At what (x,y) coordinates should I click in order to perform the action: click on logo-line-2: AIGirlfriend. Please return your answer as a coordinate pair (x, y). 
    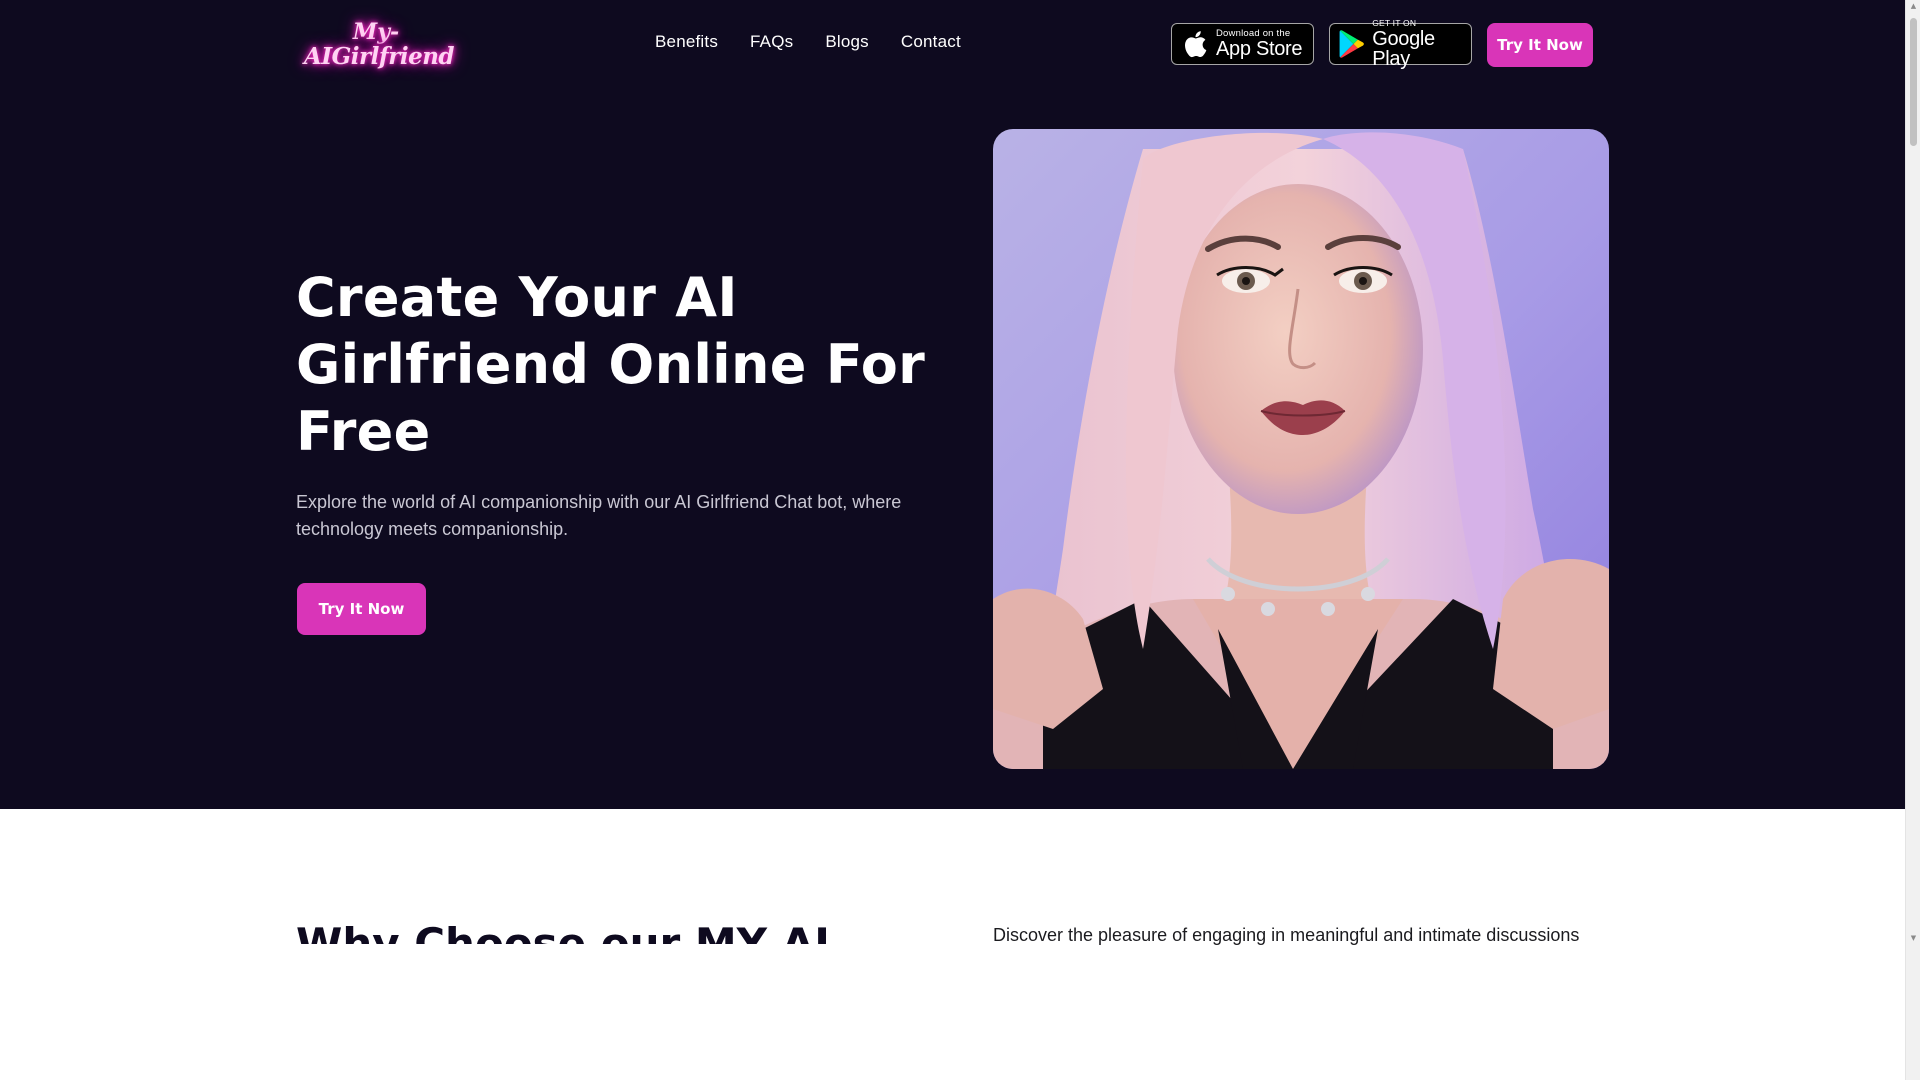
    Looking at the image, I should click on (379, 56).